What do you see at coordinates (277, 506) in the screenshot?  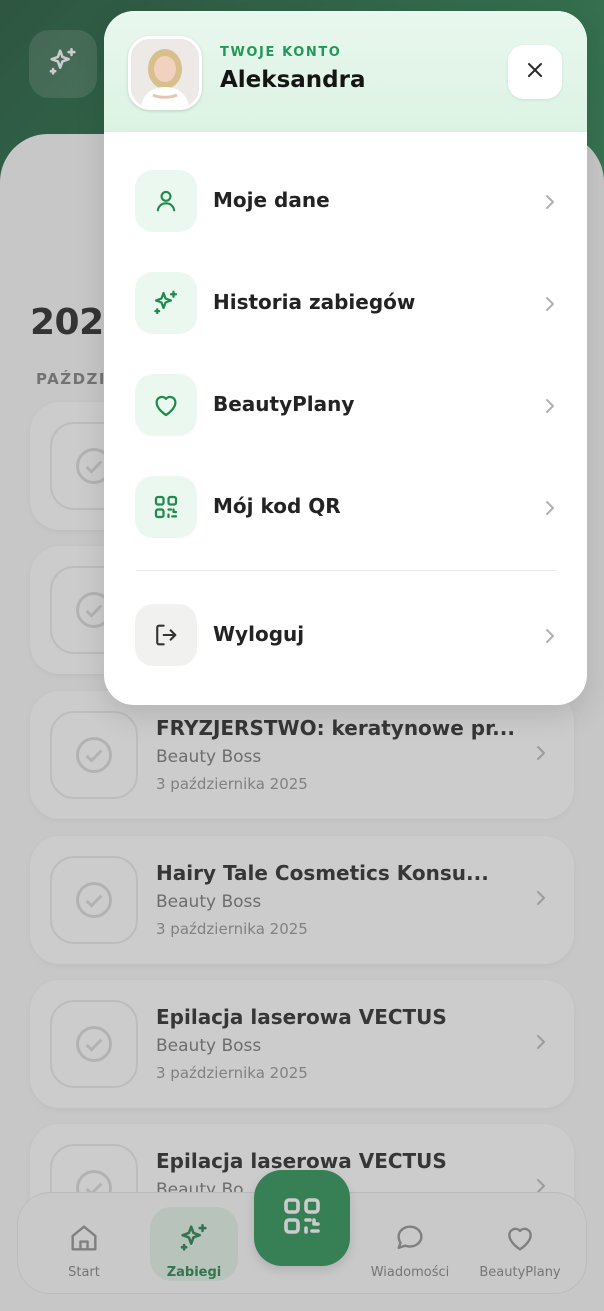 I see `menu-item-label: Mój kod QR` at bounding box center [277, 506].